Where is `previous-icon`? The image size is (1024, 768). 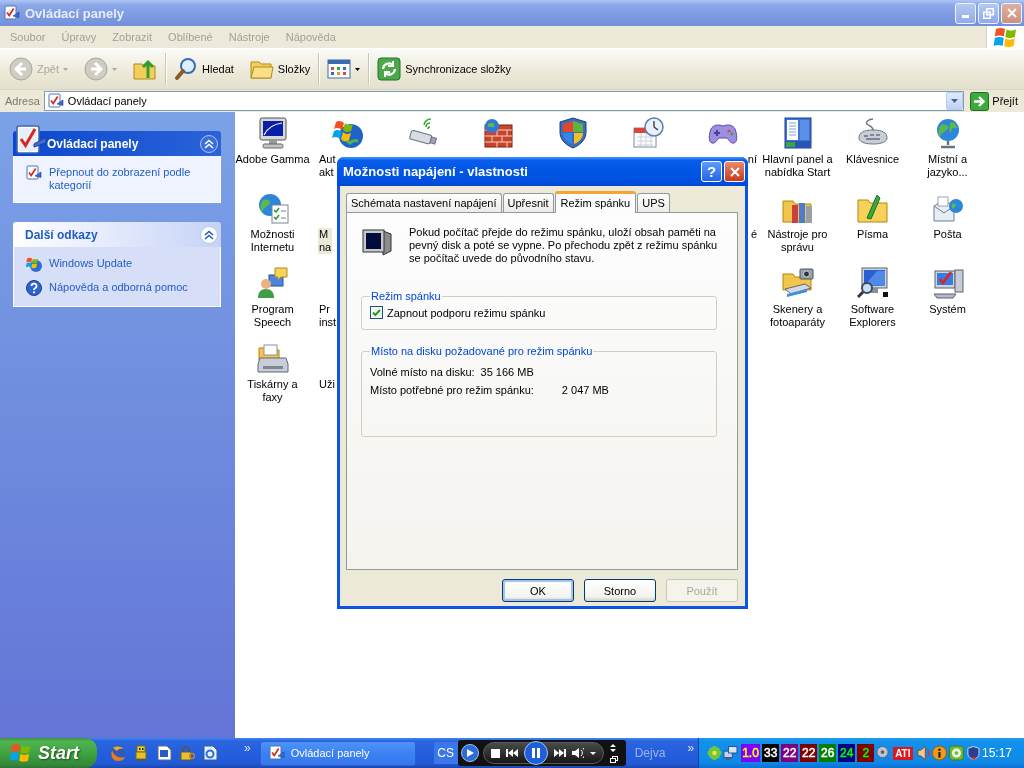
previous-icon is located at coordinates (511, 753).